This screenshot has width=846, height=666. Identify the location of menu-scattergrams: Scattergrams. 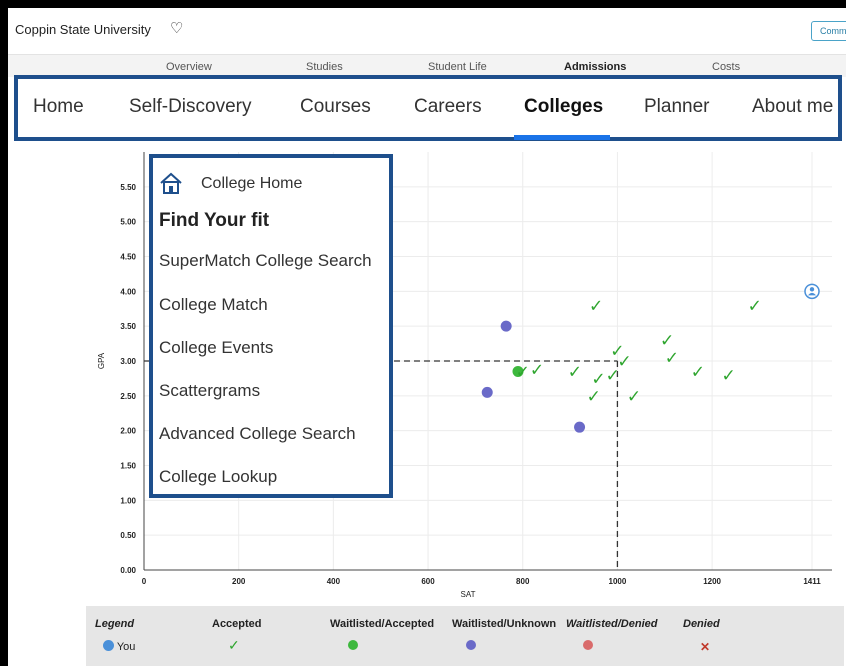
(209, 391).